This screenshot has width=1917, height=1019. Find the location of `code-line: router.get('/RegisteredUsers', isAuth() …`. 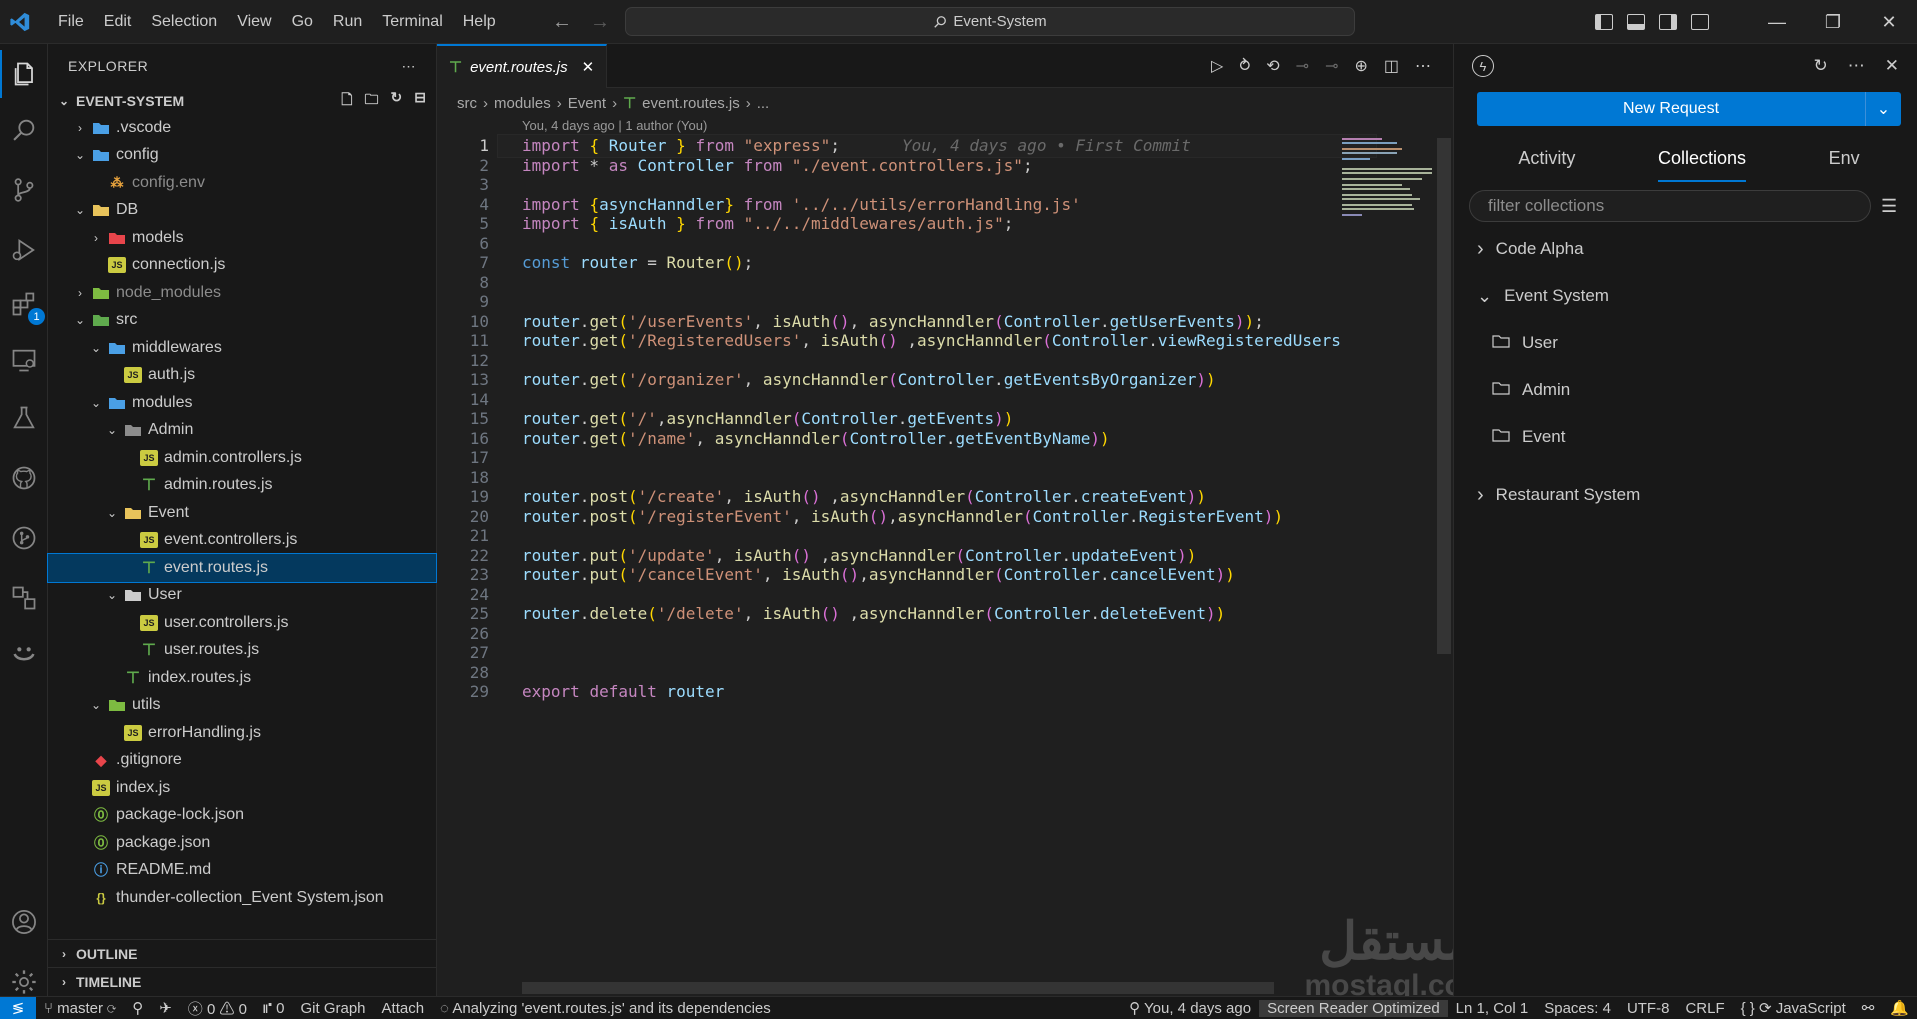

code-line: router.get('/RegisteredUsers', isAuth() … is located at coordinates (931, 341).